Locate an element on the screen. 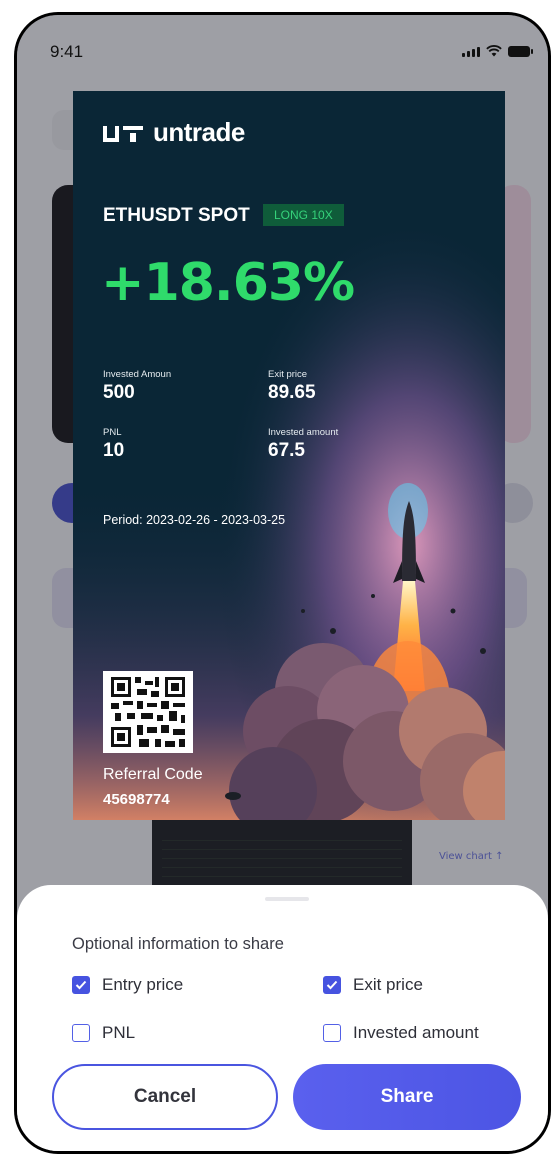 The height and width of the screenshot is (1161, 551). period-range: Period: 2023-02-26 - 2023-03-25 is located at coordinates (194, 520).